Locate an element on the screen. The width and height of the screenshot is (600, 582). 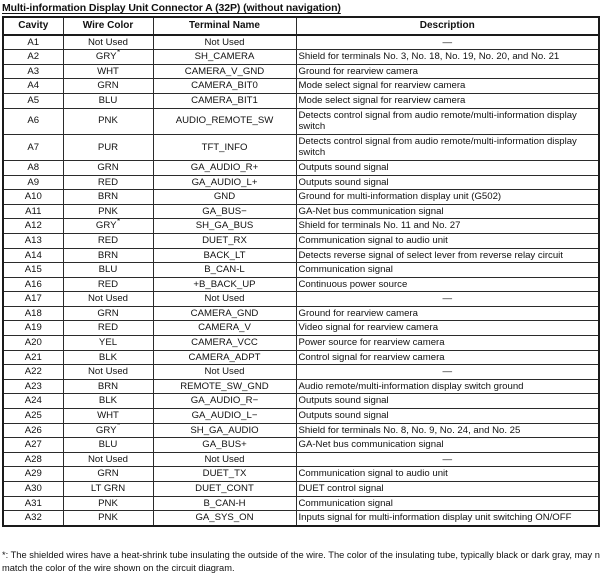
cell-wire-color: YEL is located at coordinates (108, 343).